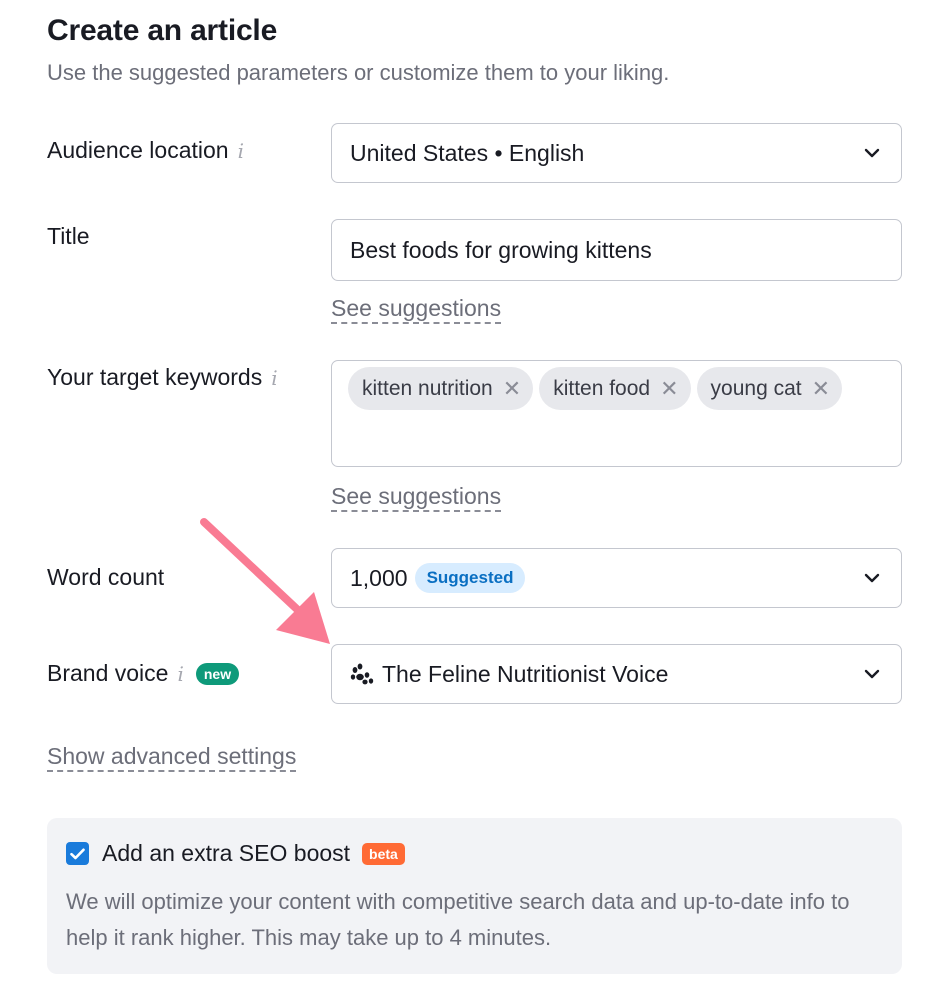  Describe the element at coordinates (265, 581) in the screenshot. I see `annotation-arrow-icon` at that location.